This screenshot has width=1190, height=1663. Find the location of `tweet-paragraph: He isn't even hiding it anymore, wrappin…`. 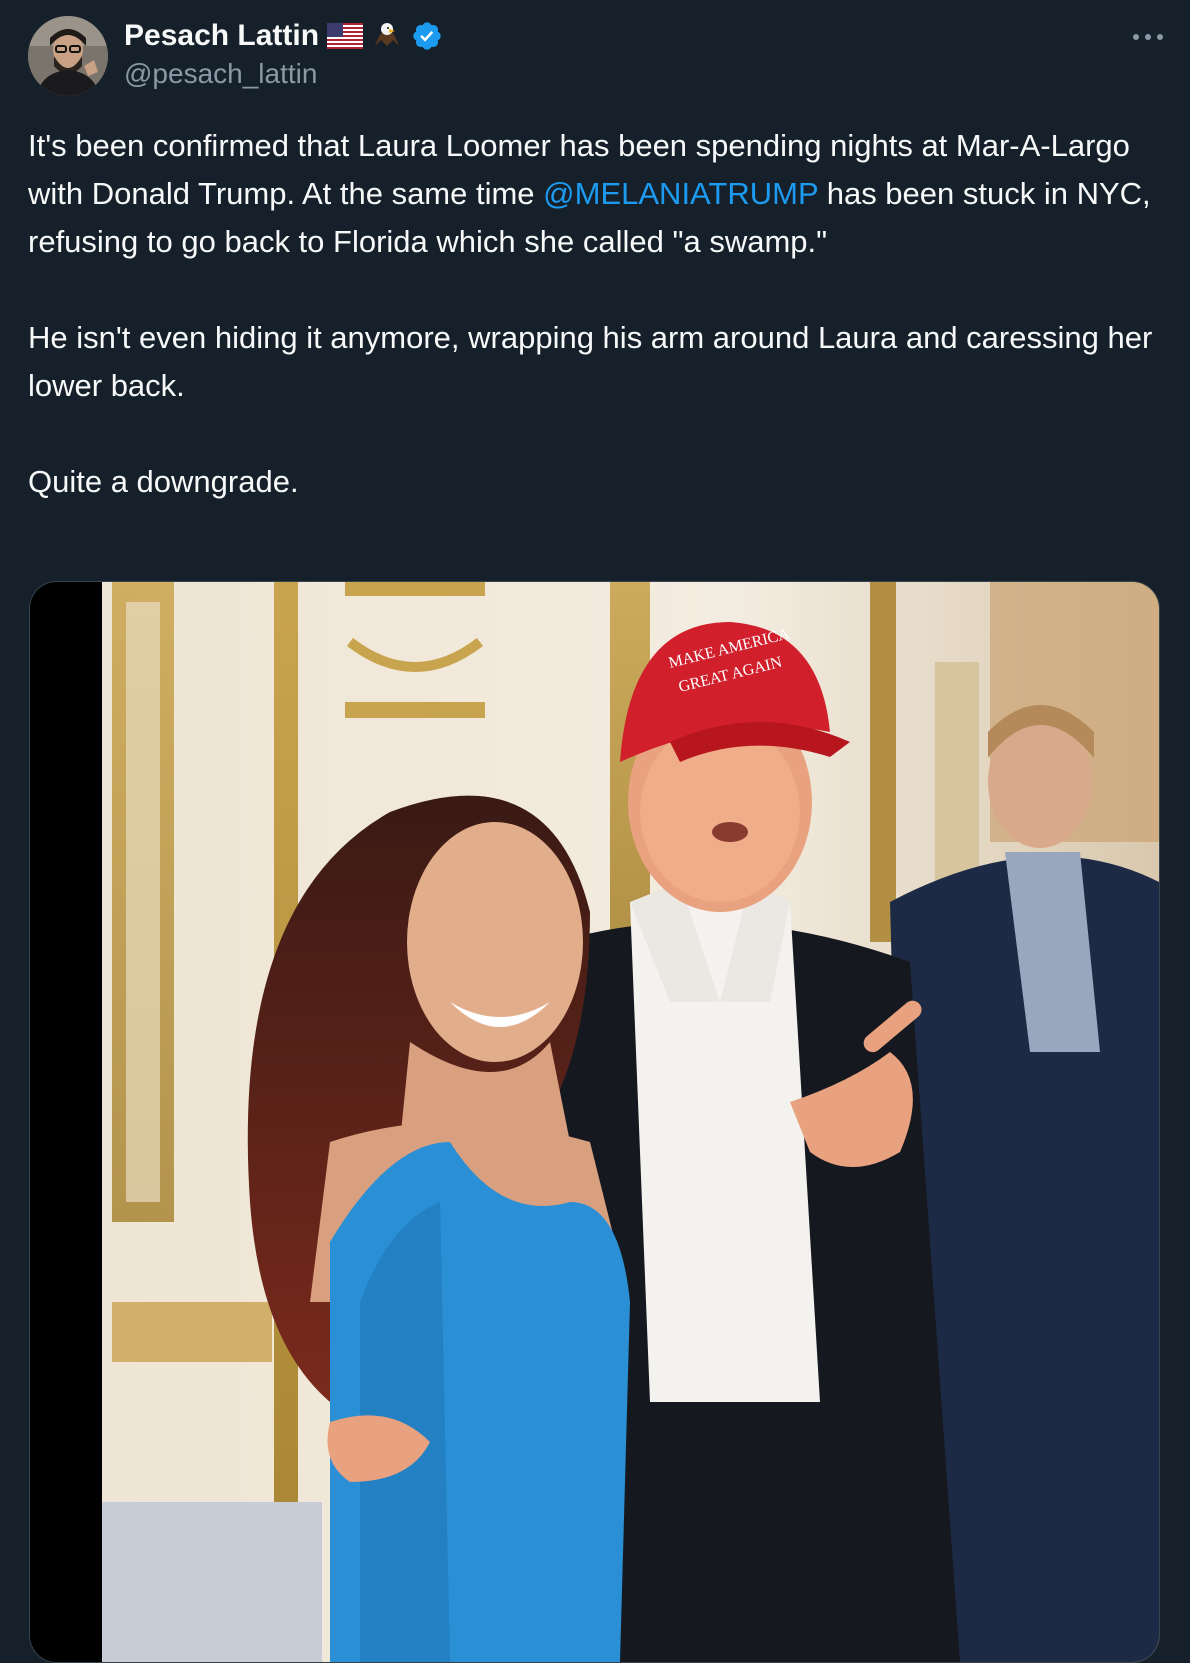

tweet-paragraph: He isn't even hiding it anymore, wrappin… is located at coordinates (590, 361).